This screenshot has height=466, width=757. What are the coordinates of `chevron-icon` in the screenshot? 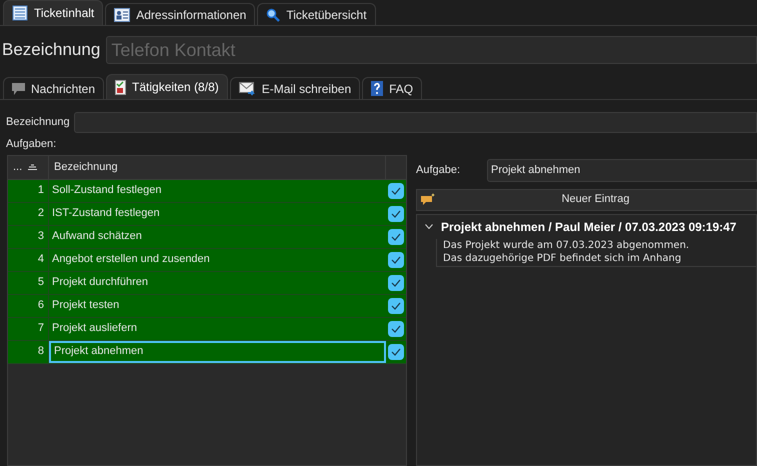 It's located at (429, 226).